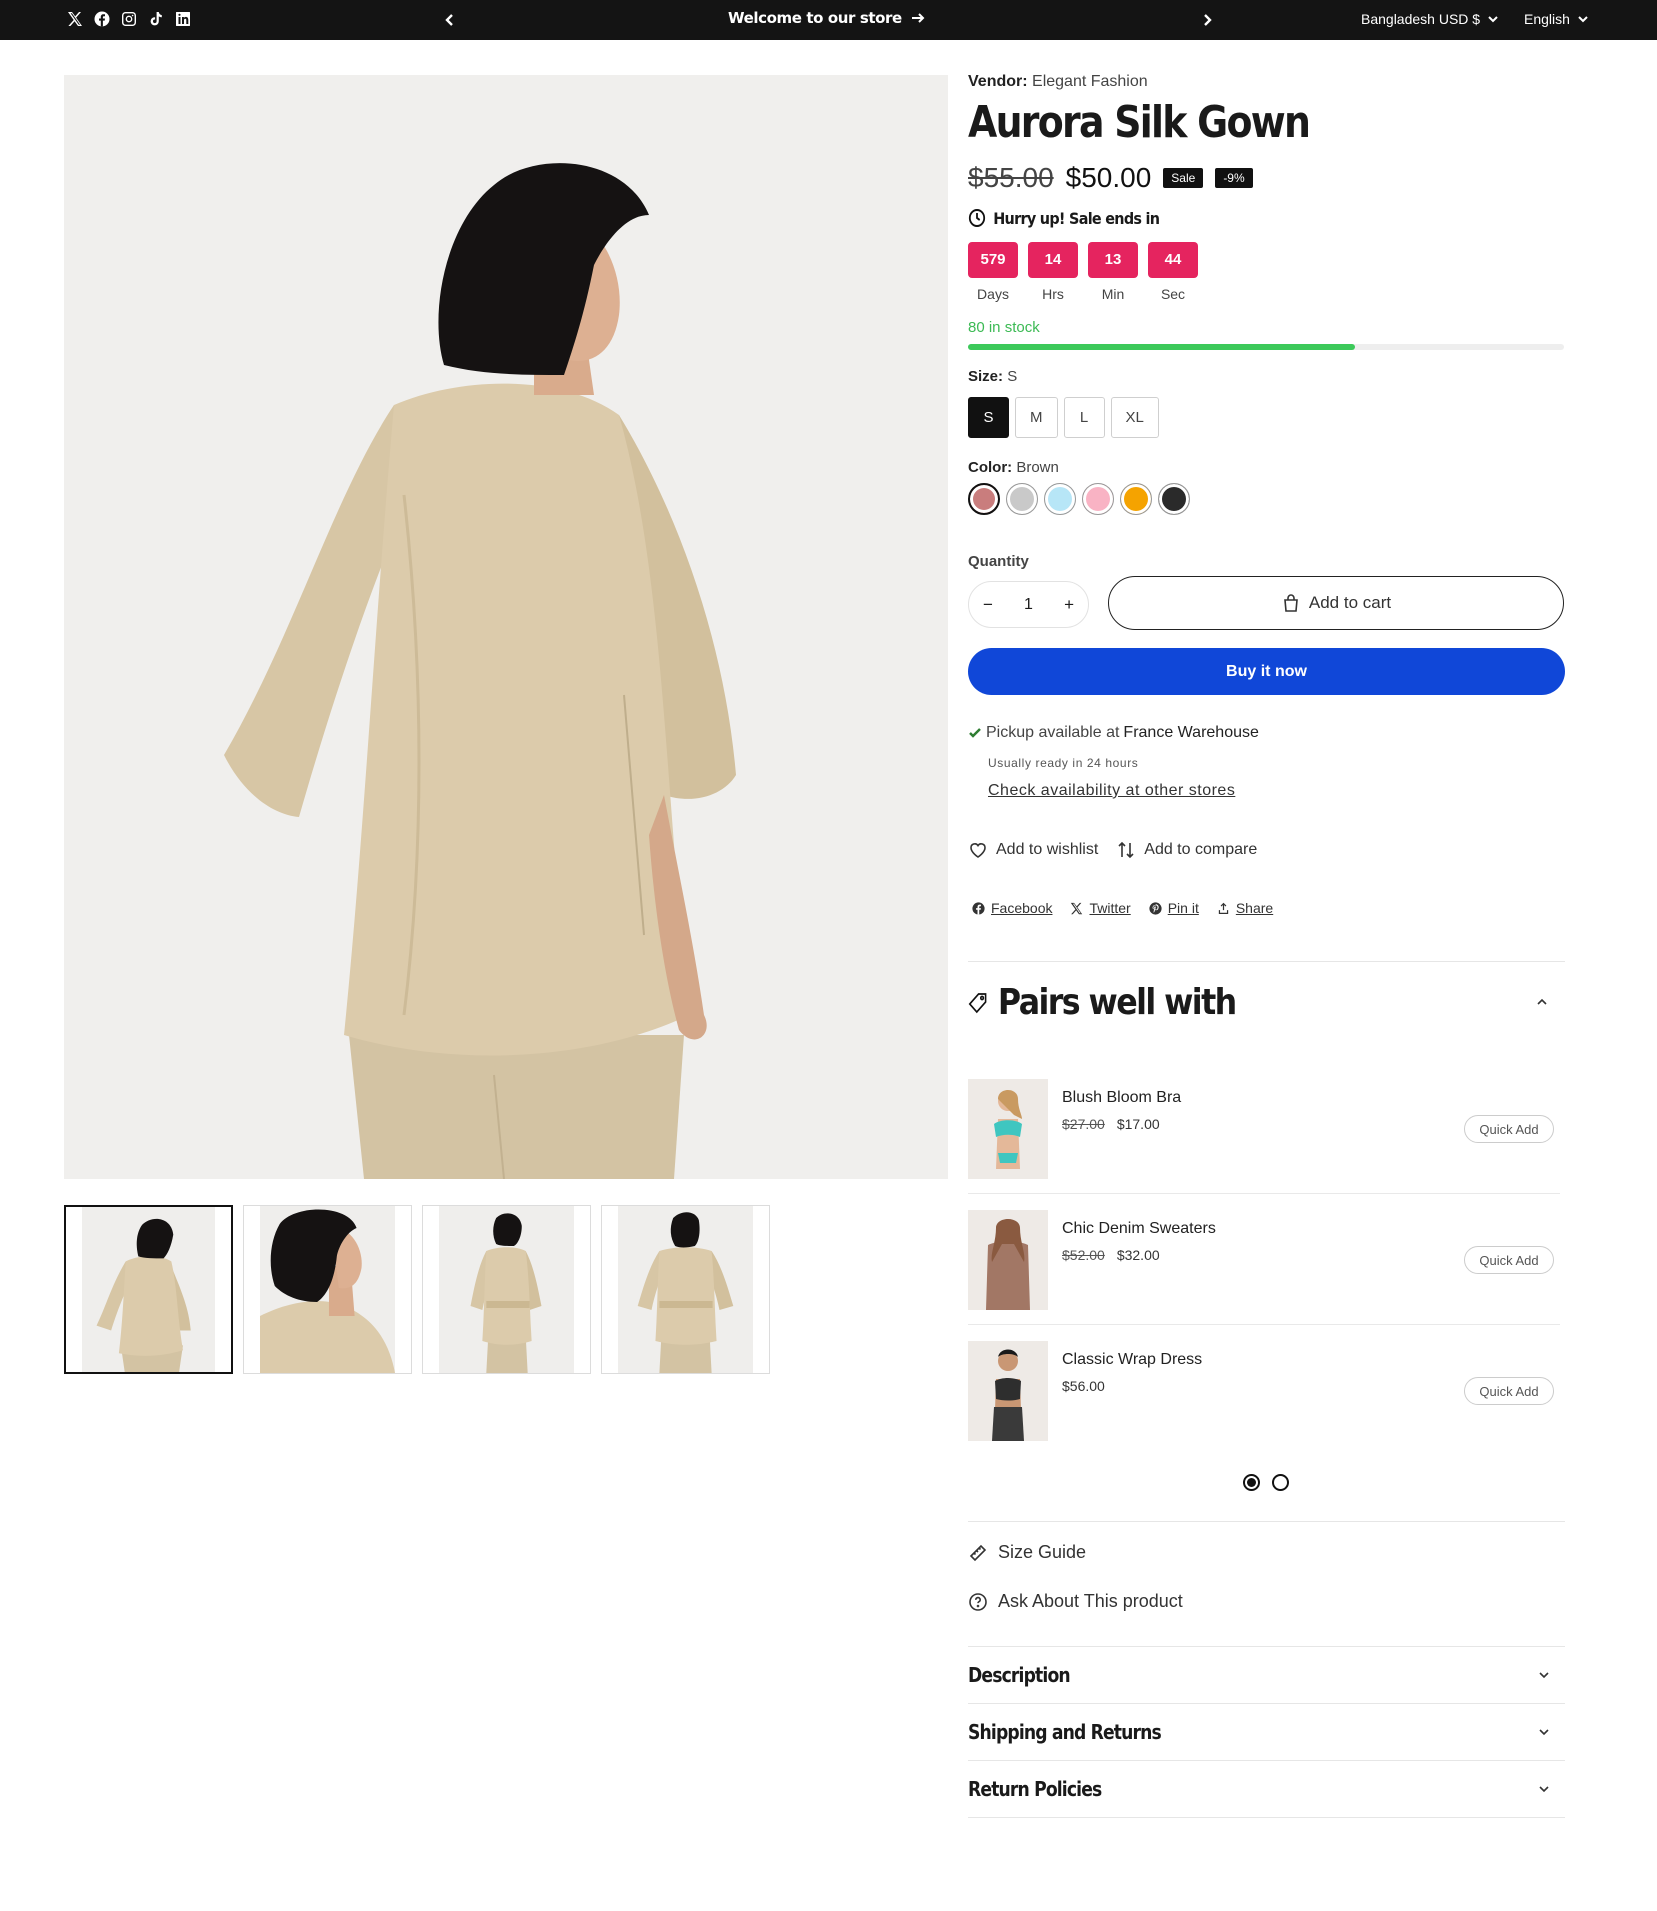 This screenshot has height=1911, width=1657. What do you see at coordinates (990, 467) in the screenshot?
I see `color-label-key: Color:` at bounding box center [990, 467].